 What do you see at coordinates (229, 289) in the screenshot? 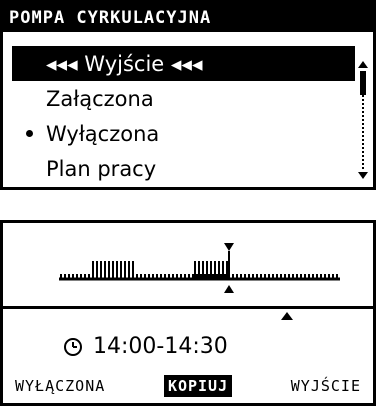
I see `timeline-cursor-bottom-icon` at bounding box center [229, 289].